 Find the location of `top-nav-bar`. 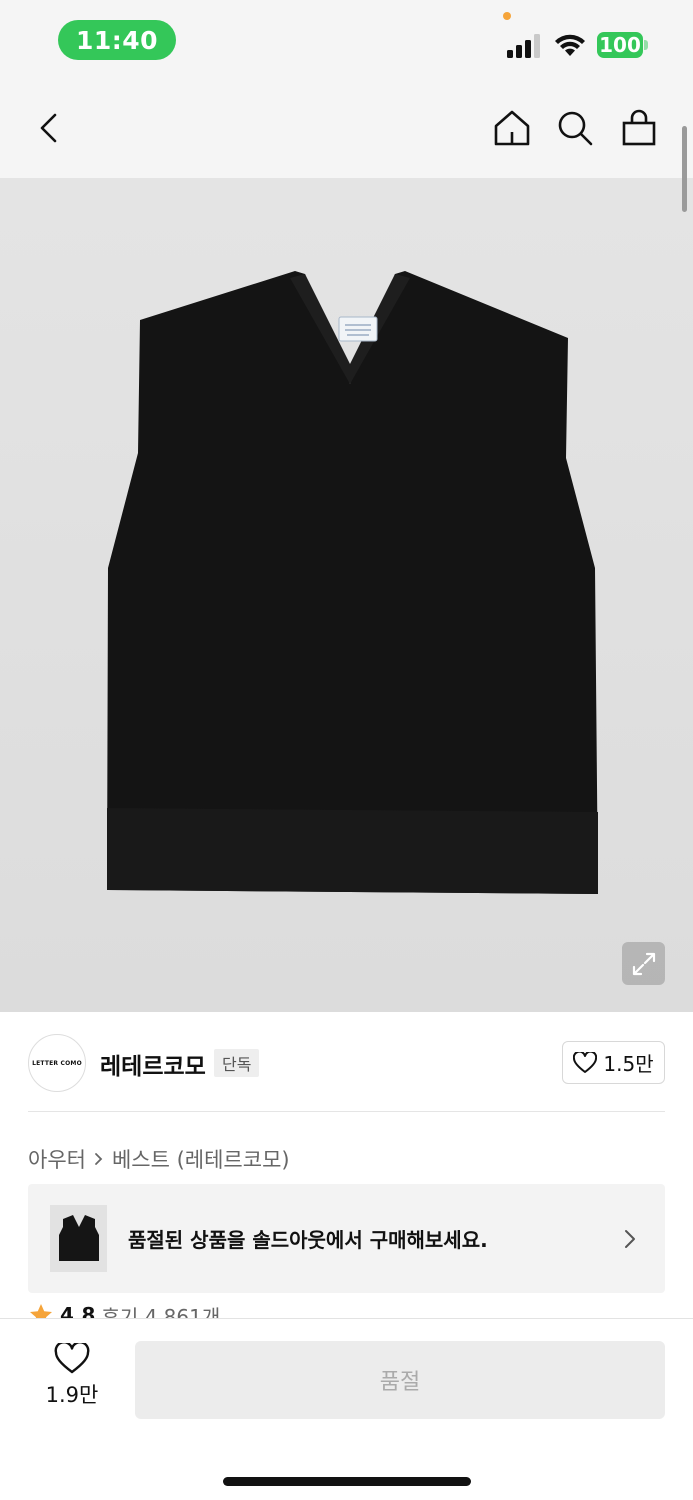

top-nav-bar is located at coordinates (346, 129).